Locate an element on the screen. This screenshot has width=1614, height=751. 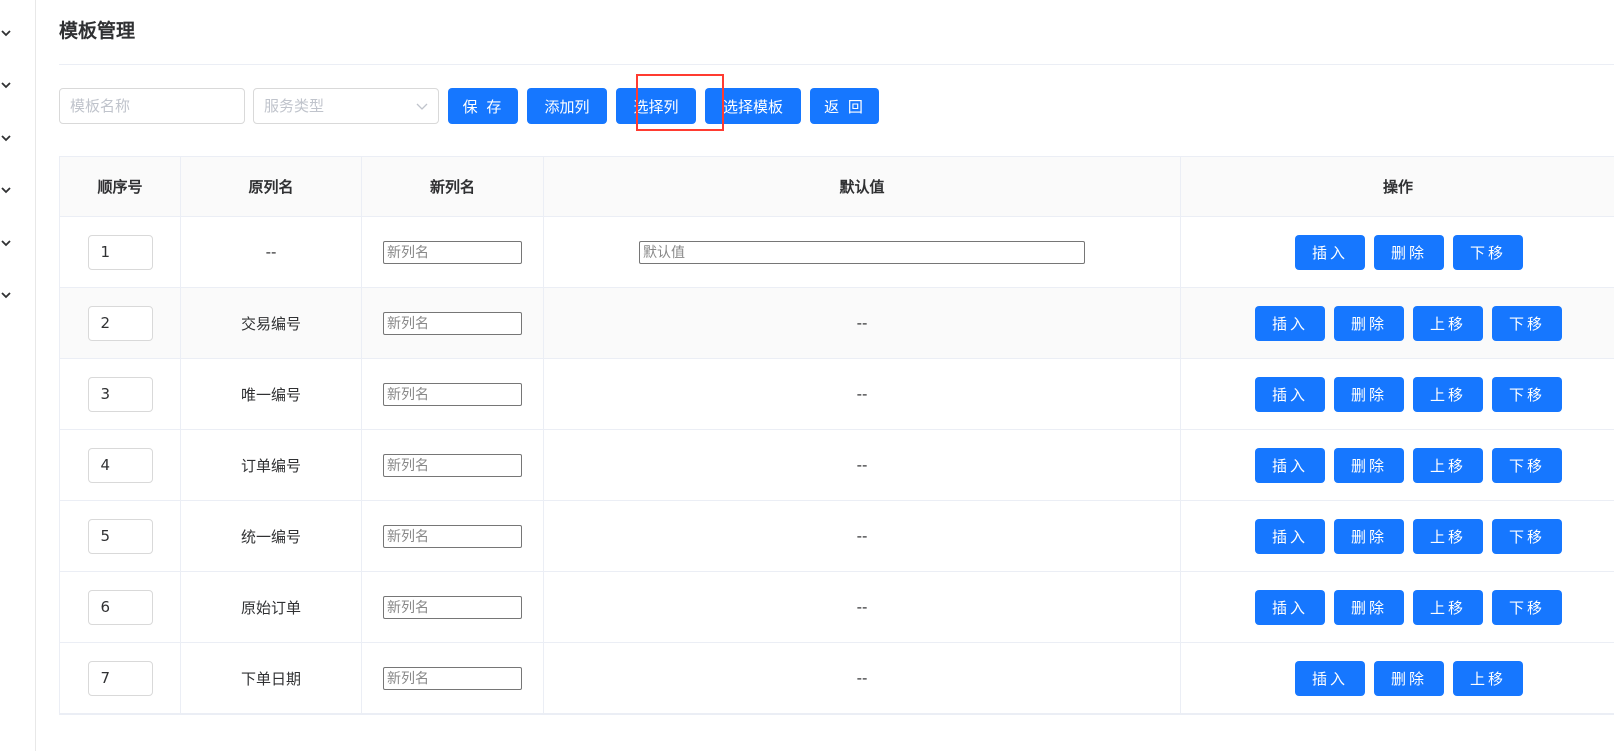
original-name: 订单编号 is located at coordinates (271, 465).